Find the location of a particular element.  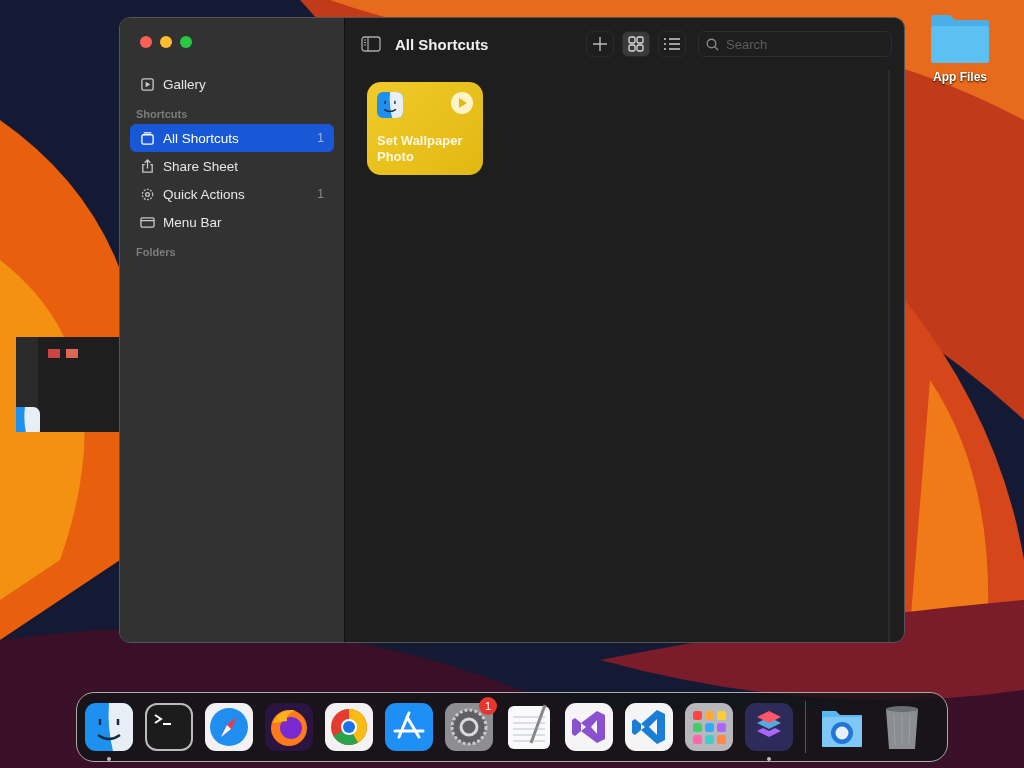

stack-icon is located at coordinates (147, 138).